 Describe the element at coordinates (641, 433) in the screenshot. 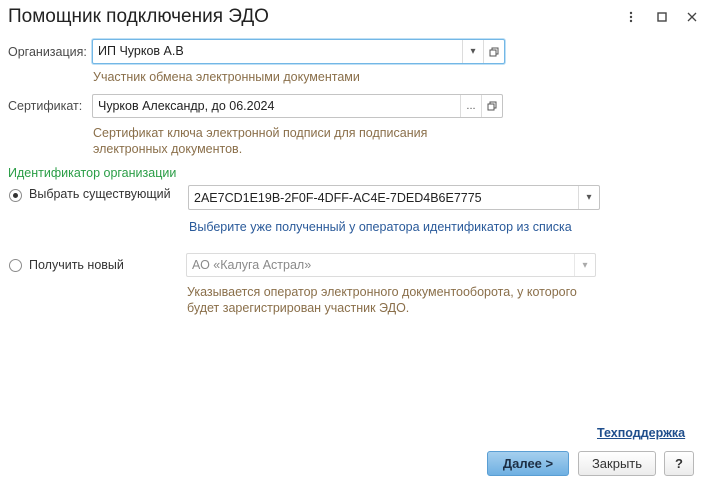

I see `support-link: Техподдержка` at that location.